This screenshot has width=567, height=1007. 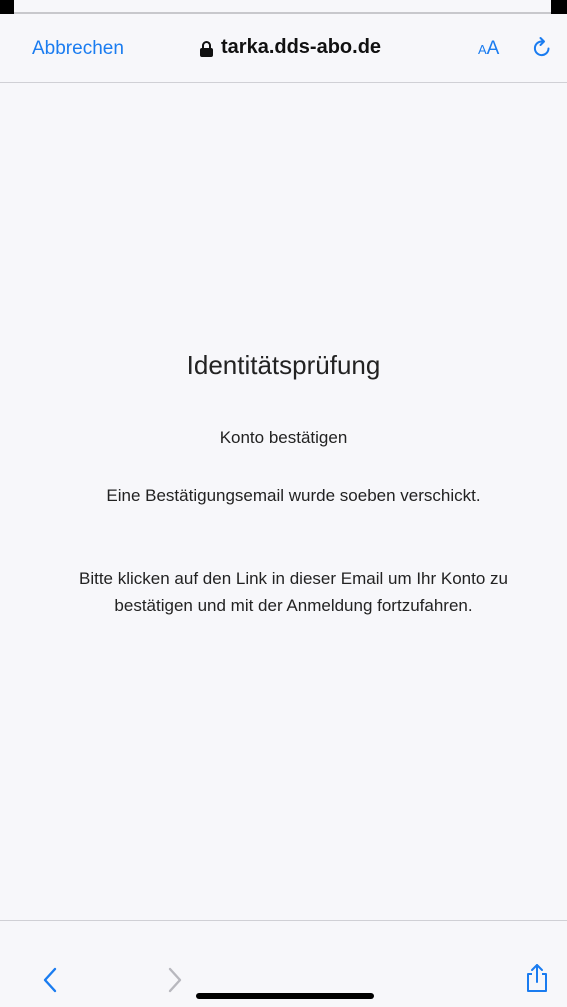 I want to click on address-bar: tarka.dds-abo.de, so click(x=290, y=47).